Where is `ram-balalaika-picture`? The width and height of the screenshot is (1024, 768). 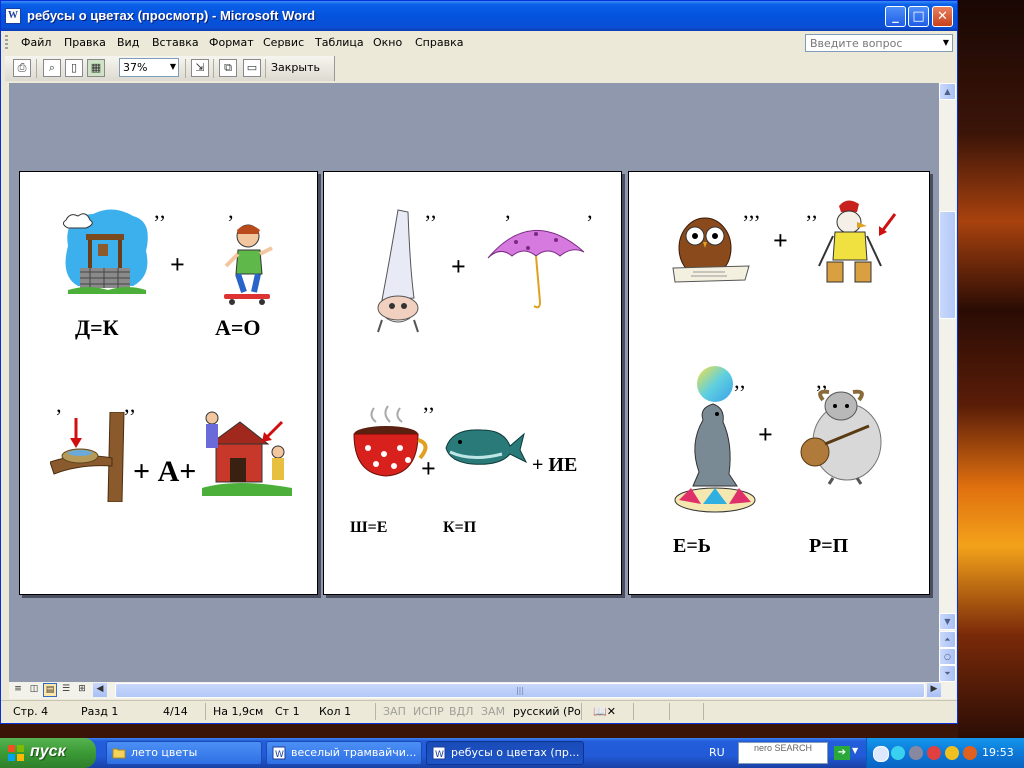
ram-balalaika-picture is located at coordinates (841, 437).